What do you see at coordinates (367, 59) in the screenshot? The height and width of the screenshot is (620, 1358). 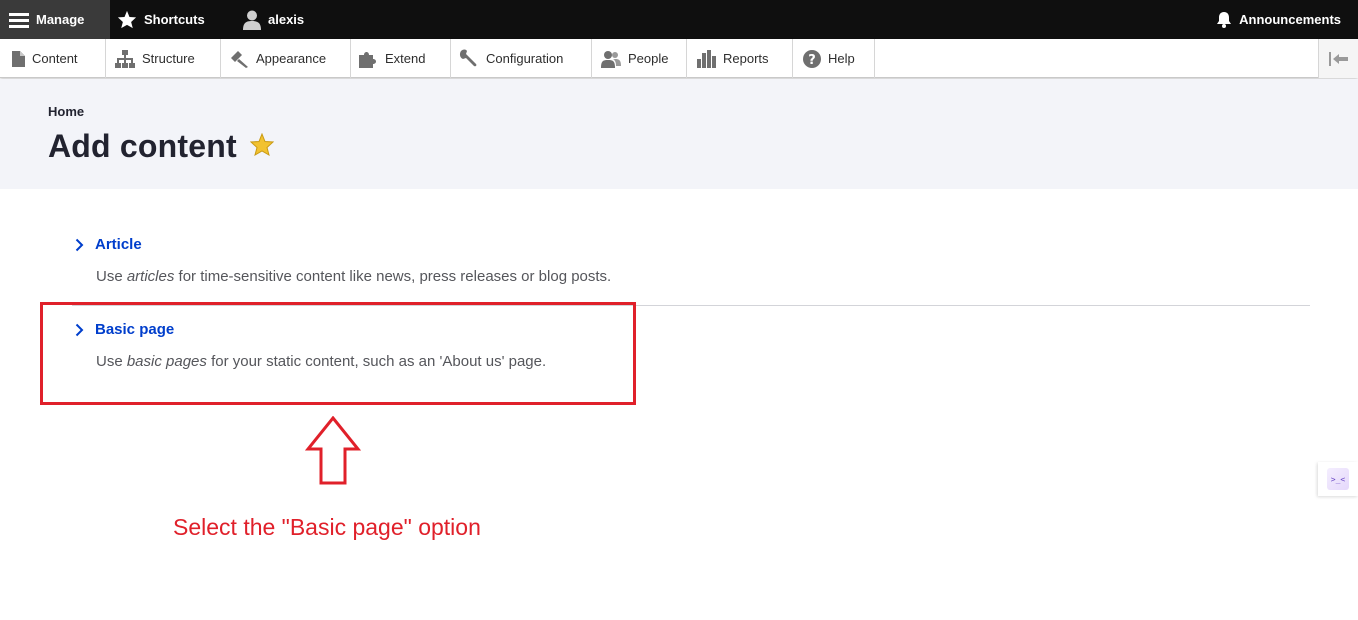 I see `puzzle-icon` at bounding box center [367, 59].